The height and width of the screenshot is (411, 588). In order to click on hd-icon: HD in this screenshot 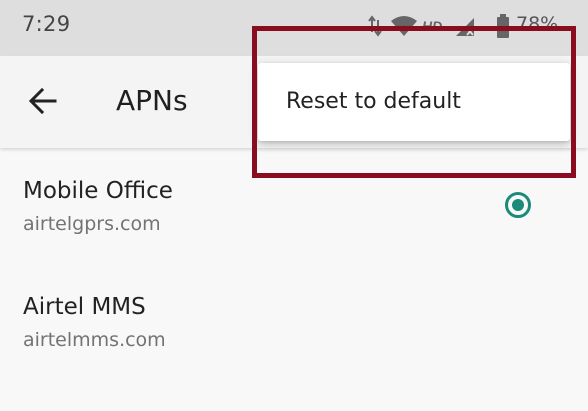, I will do `click(432, 26)`.